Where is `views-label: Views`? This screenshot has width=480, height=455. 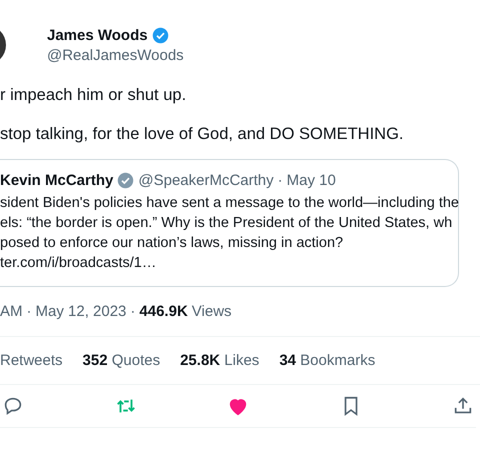
views-label: Views is located at coordinates (212, 311).